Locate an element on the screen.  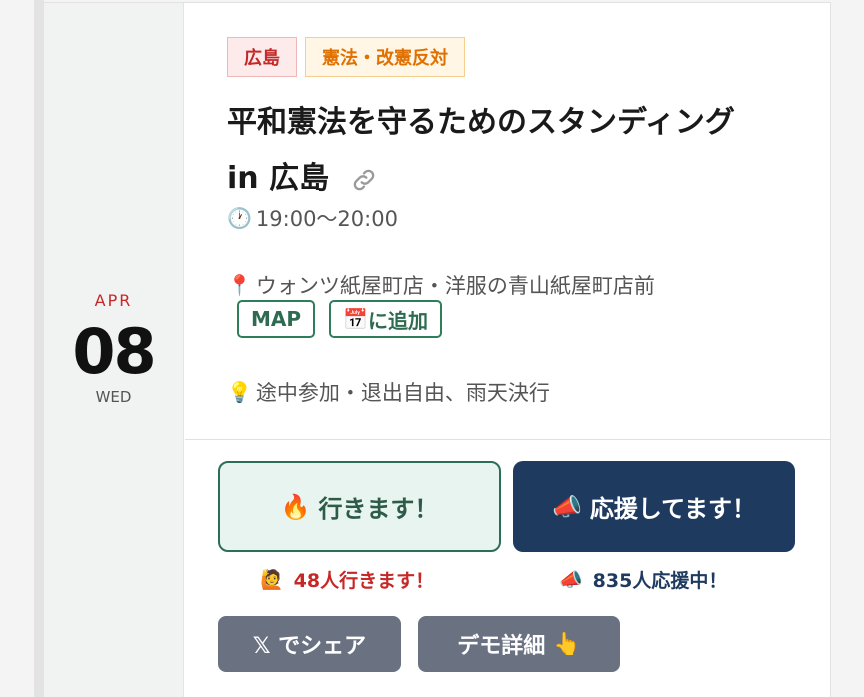
support-button: 📣 応援してます！ is located at coordinates (654, 506).